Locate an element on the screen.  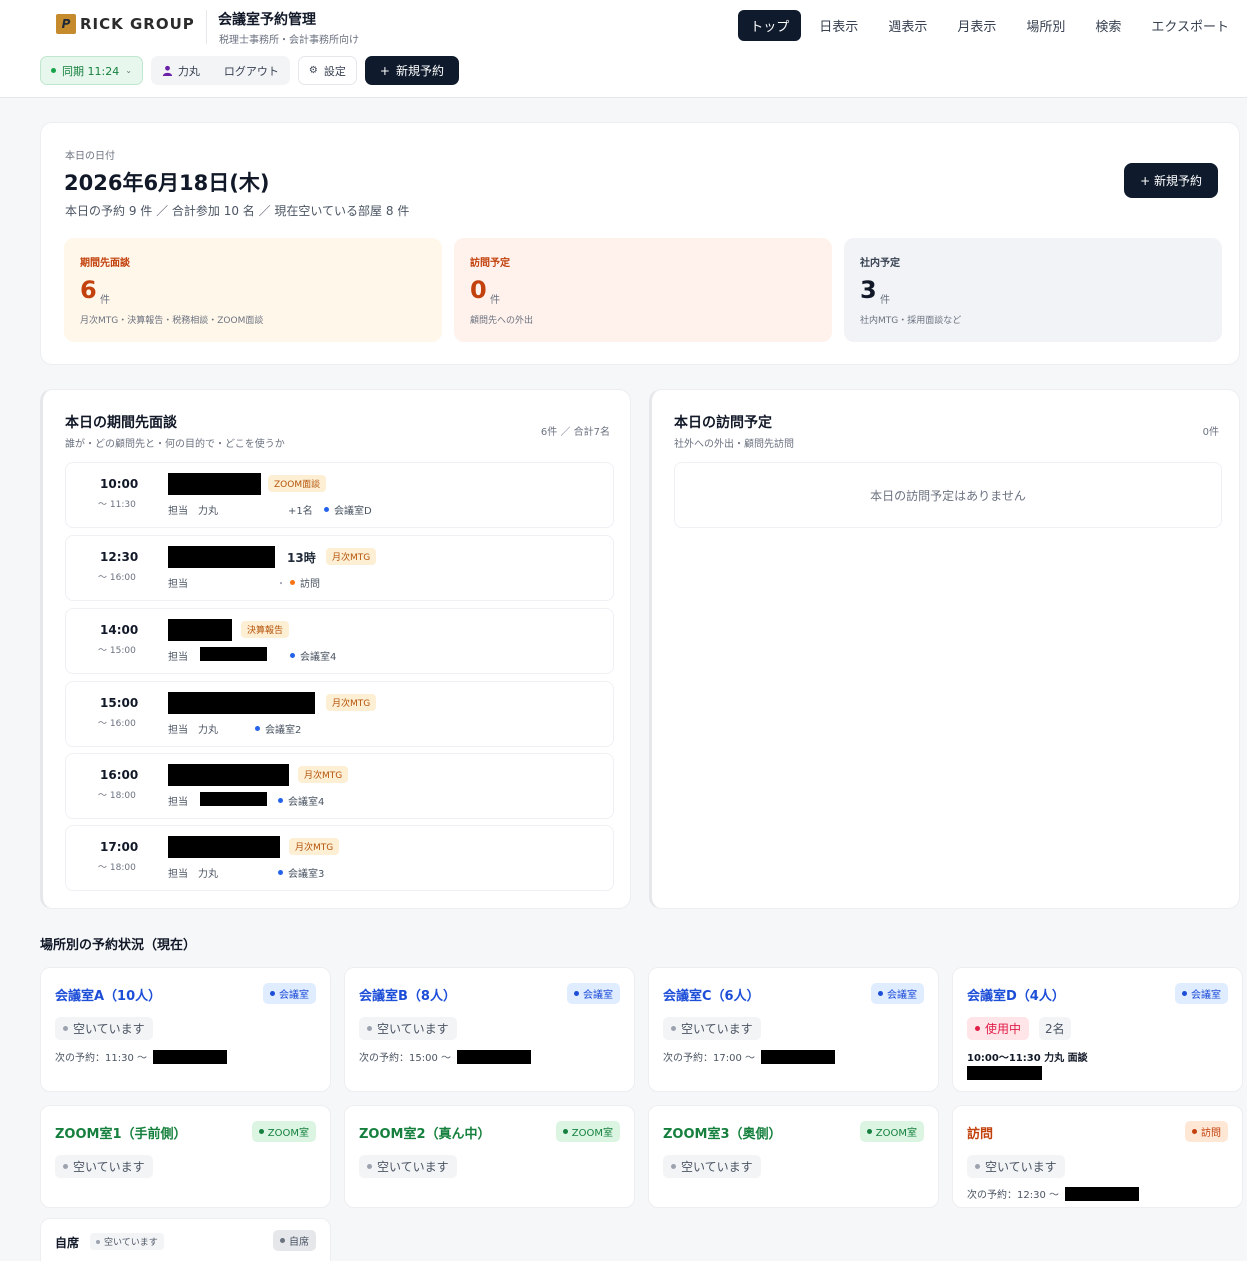
logo-text: RICK GROUP is located at coordinates (137, 24).